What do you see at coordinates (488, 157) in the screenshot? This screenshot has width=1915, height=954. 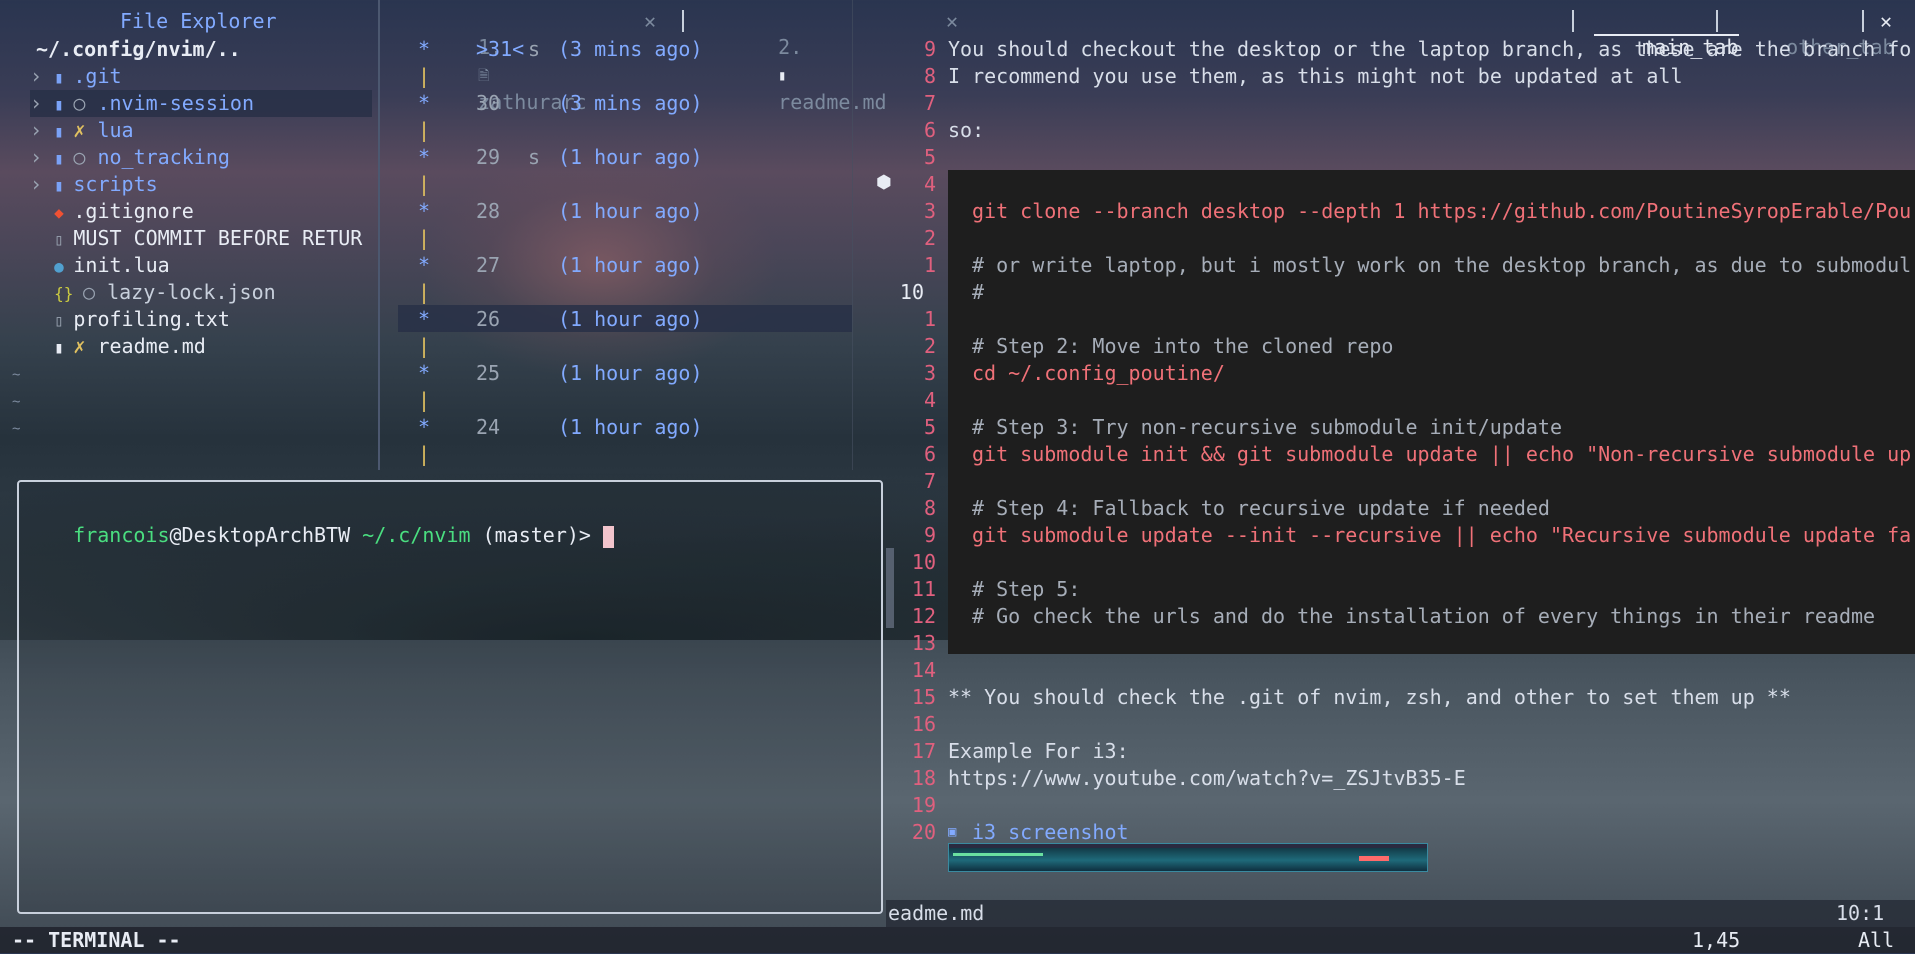 I see `undotree-seq: 29` at bounding box center [488, 157].